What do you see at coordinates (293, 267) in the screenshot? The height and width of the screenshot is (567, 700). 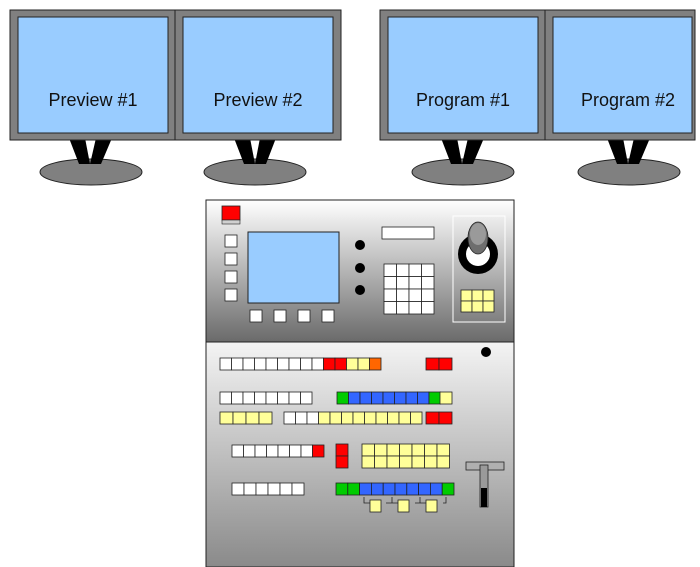 I see `lcd-display` at bounding box center [293, 267].